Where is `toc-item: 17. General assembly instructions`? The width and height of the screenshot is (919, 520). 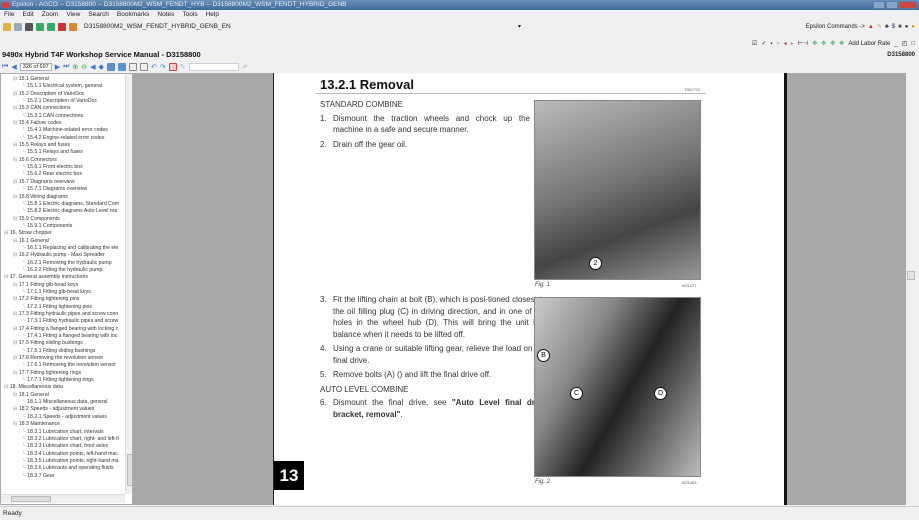
toc-item: 17. General assembly instructions is located at coordinates (63, 277).